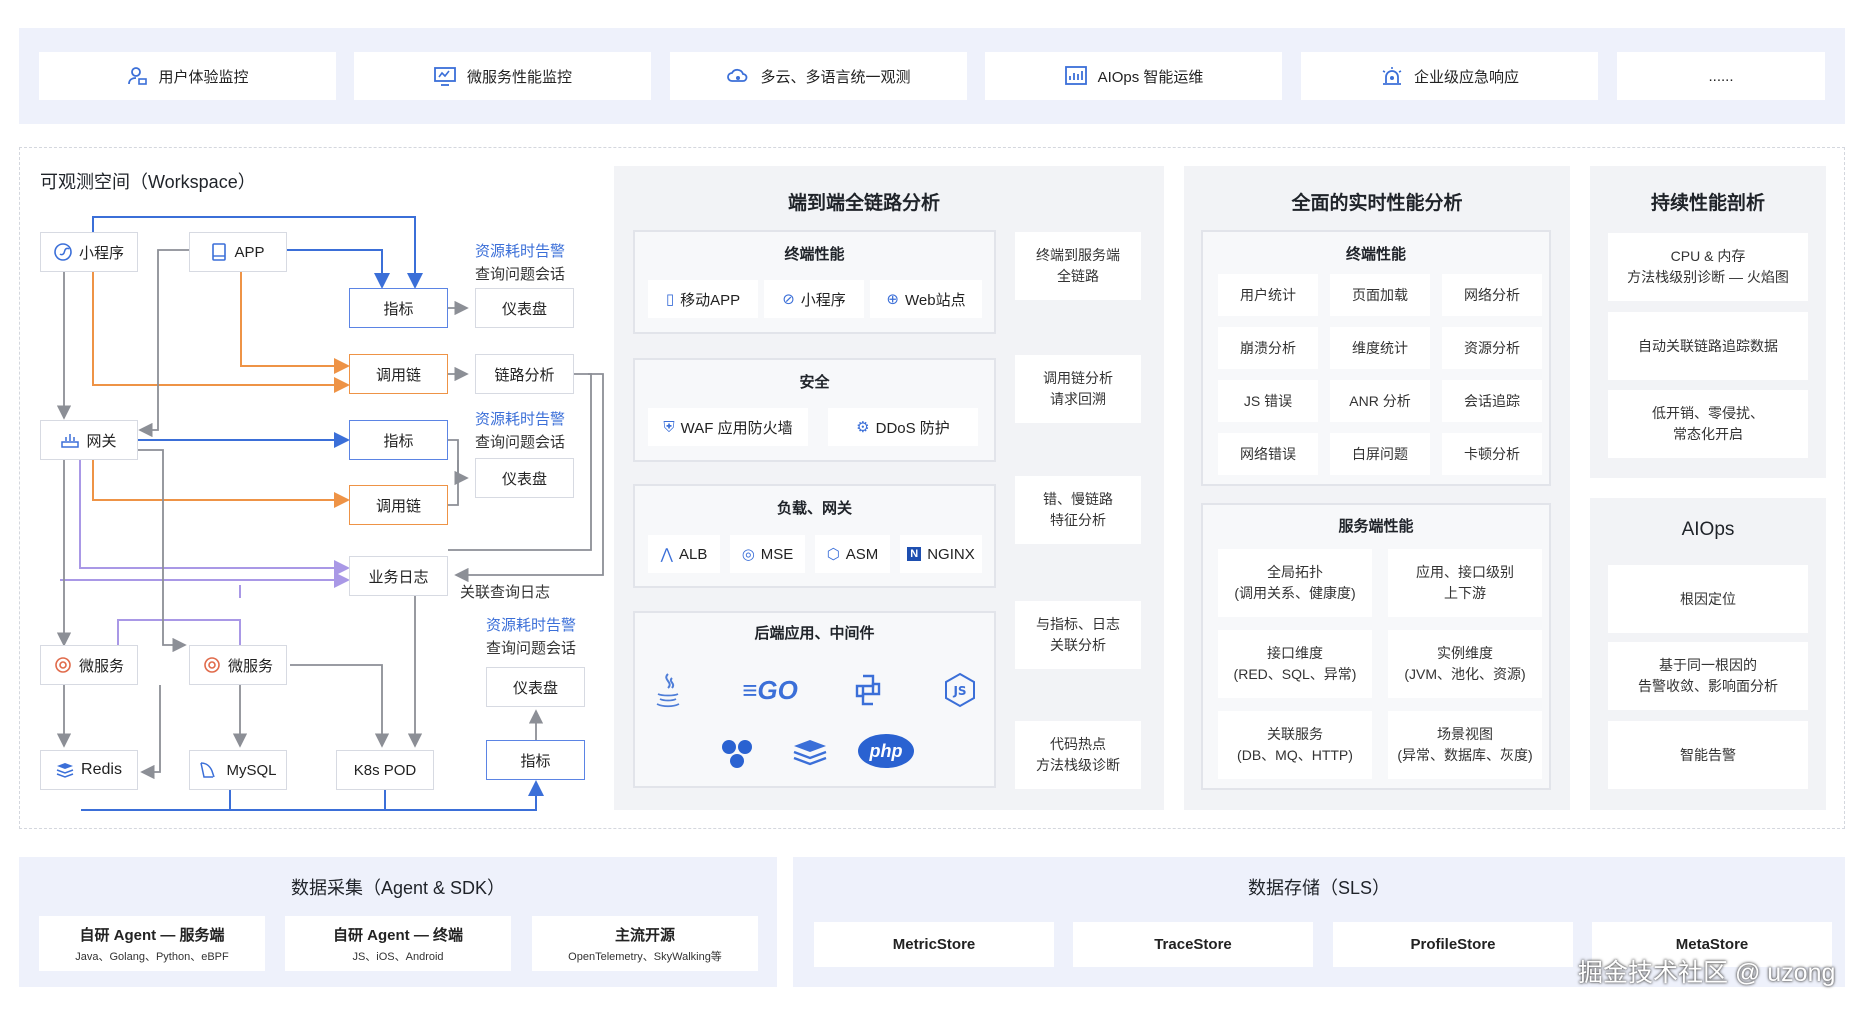 Image resolution: width=1862 pixels, height=1012 pixels. I want to click on item-line2: (JVM、池化、资源), so click(1465, 674).